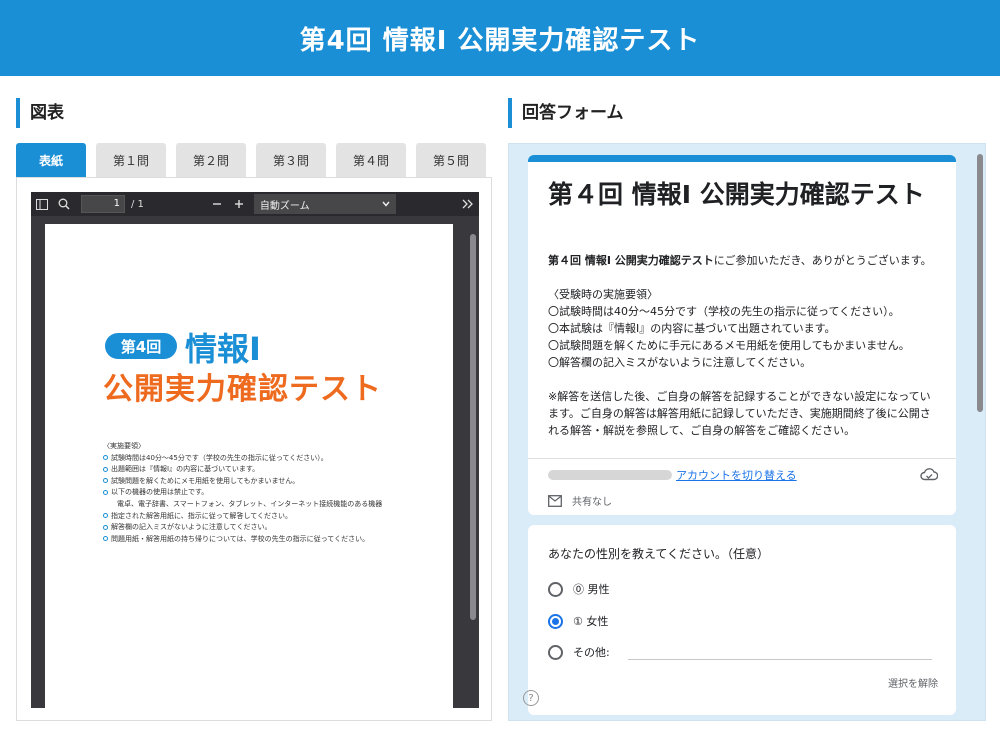 Image resolution: width=1000 pixels, height=738 pixels. What do you see at coordinates (242, 470) in the screenshot?
I see `list-item: 出題範囲は『情報Ⅰ』の内容に基づいています。` at bounding box center [242, 470].